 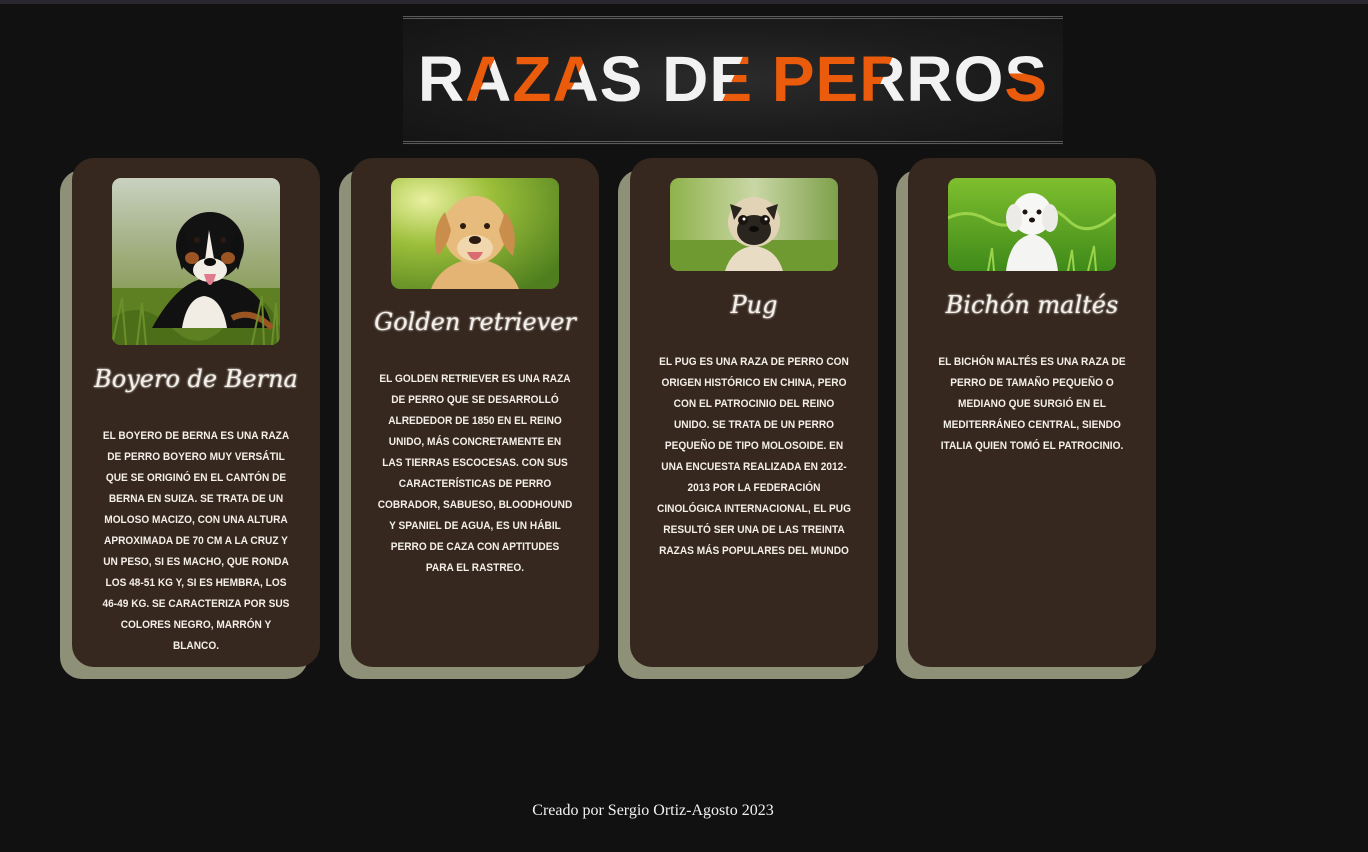 What do you see at coordinates (1032, 224) in the screenshot?
I see `maltese-photo` at bounding box center [1032, 224].